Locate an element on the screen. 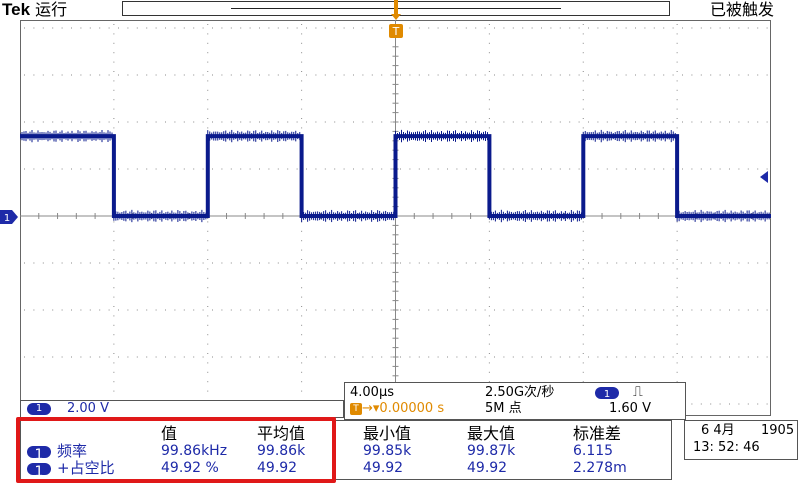 The height and width of the screenshot is (483, 800). trigger-marker-label: T is located at coordinates (396, 31).